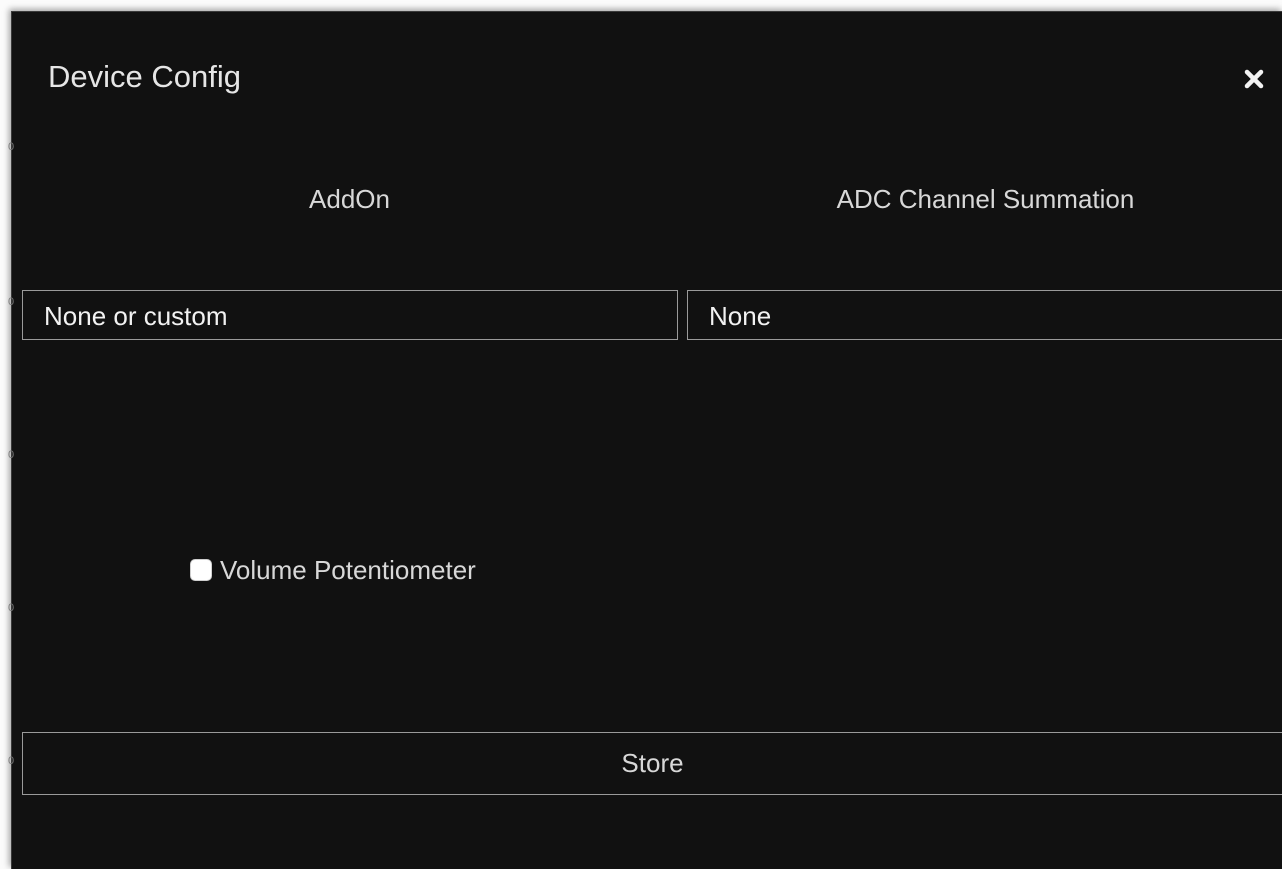 This screenshot has height=869, width=1282. What do you see at coordinates (348, 570) in the screenshot?
I see `volume-potentiometer-label: Volume Potentiometer` at bounding box center [348, 570].